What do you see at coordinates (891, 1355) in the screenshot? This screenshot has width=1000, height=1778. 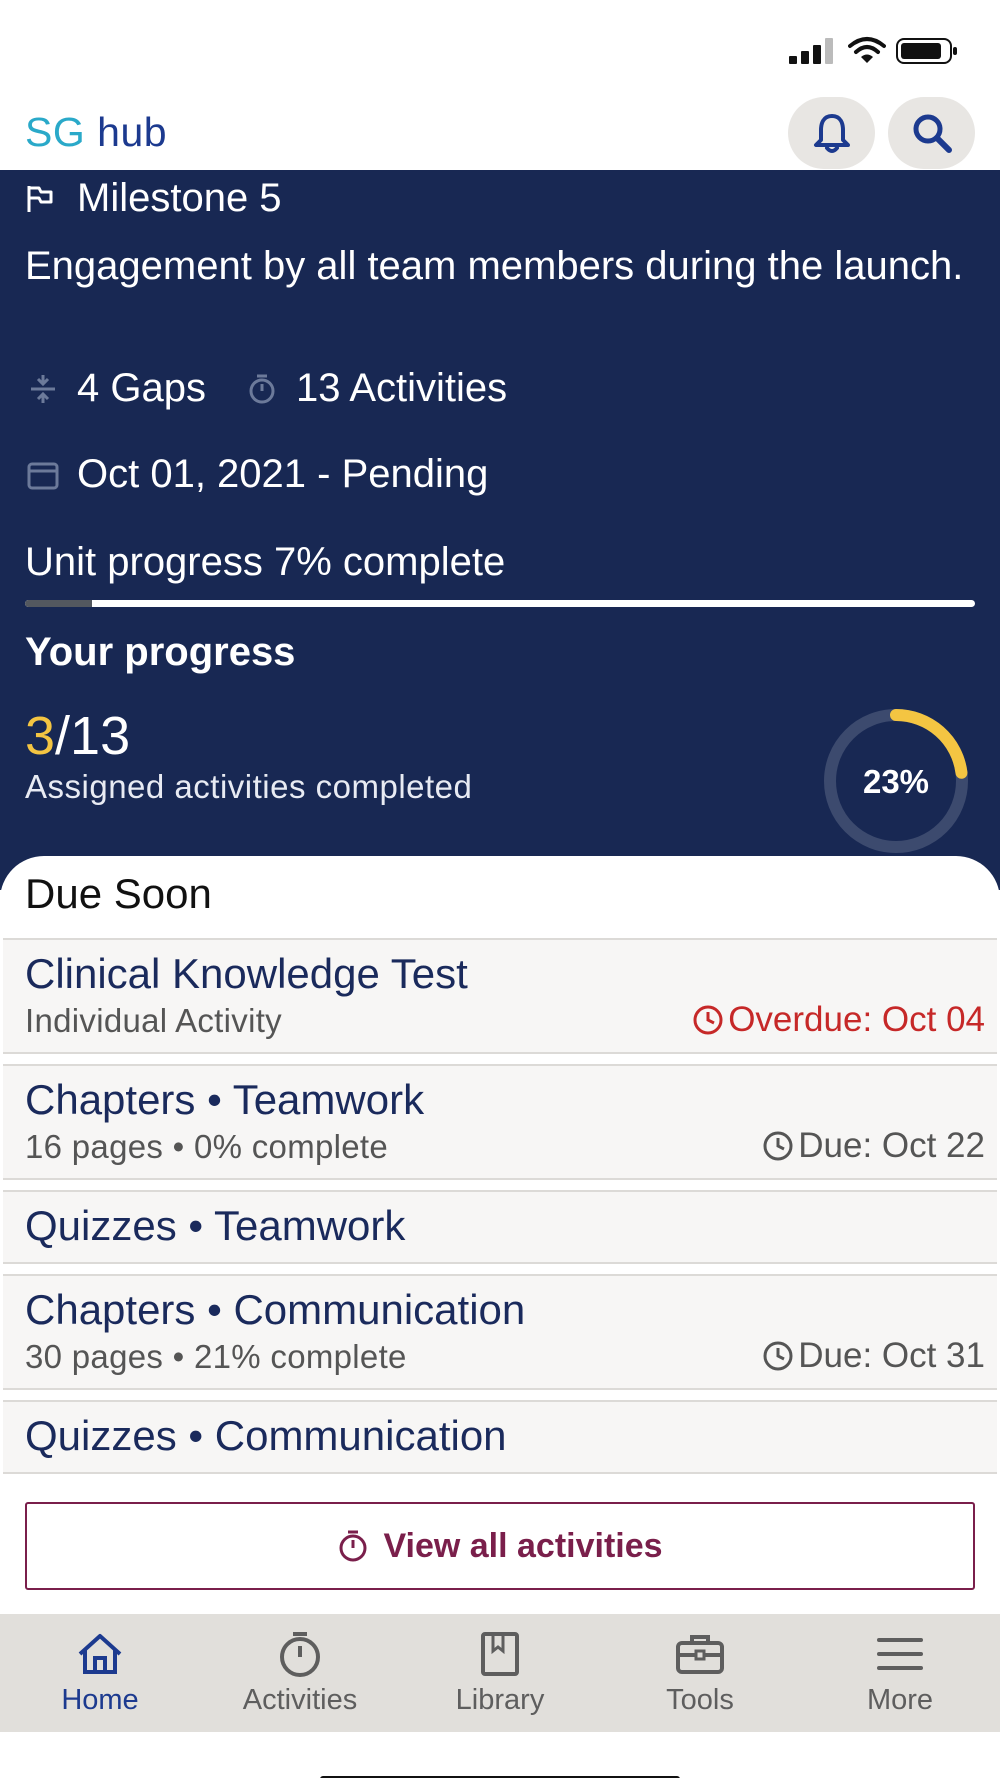 I see `due-date: Due: Oct 31` at bounding box center [891, 1355].